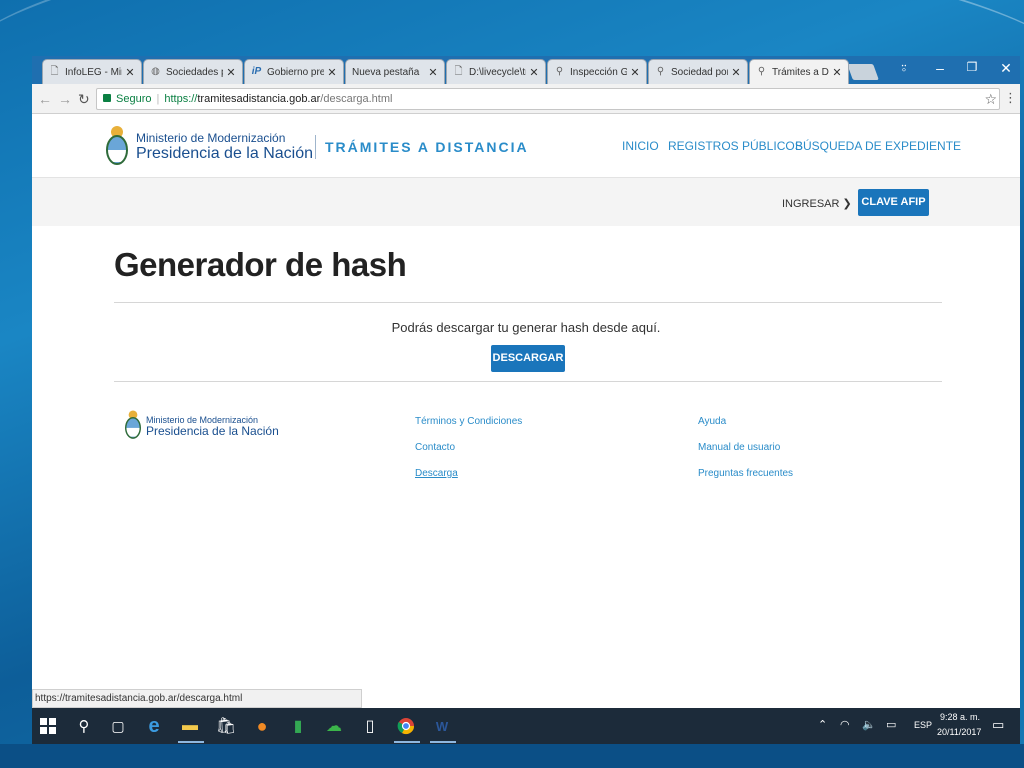 This screenshot has height=768, width=1024. Describe the element at coordinates (1006, 68) in the screenshot. I see `close-window-icon: ✕` at that location.